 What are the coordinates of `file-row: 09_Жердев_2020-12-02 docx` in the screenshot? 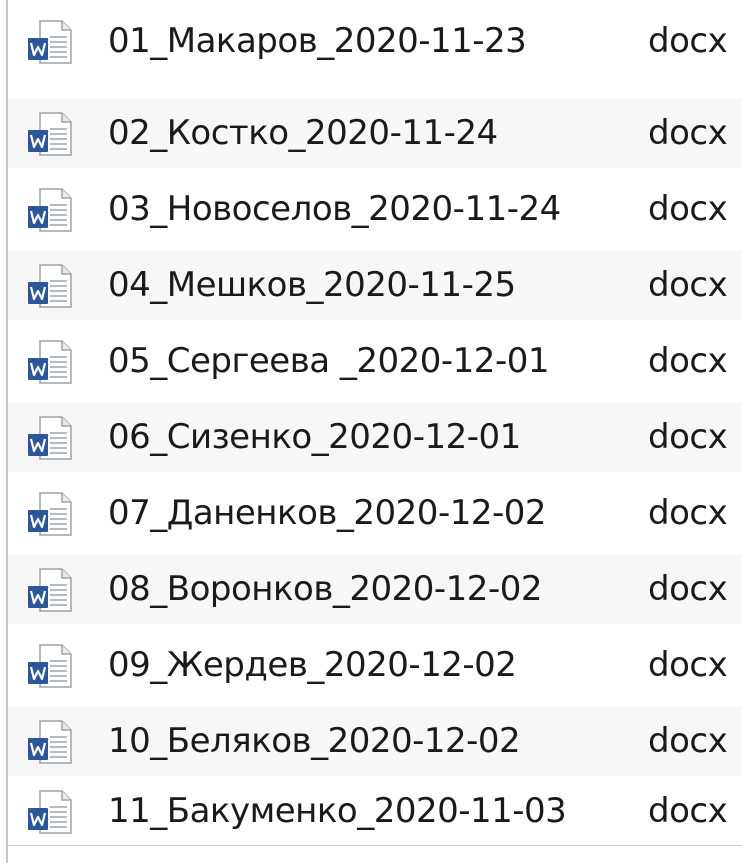 It's located at (375, 665).